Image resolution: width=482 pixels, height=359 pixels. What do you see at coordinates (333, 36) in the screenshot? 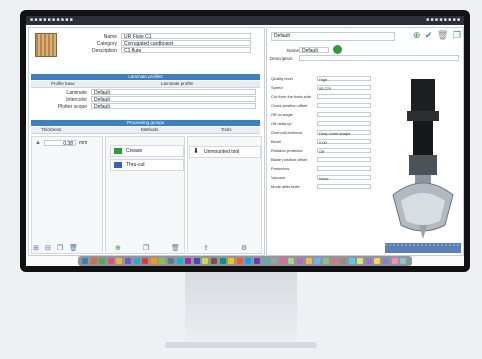
I see `tool-name-header: Default` at bounding box center [333, 36].